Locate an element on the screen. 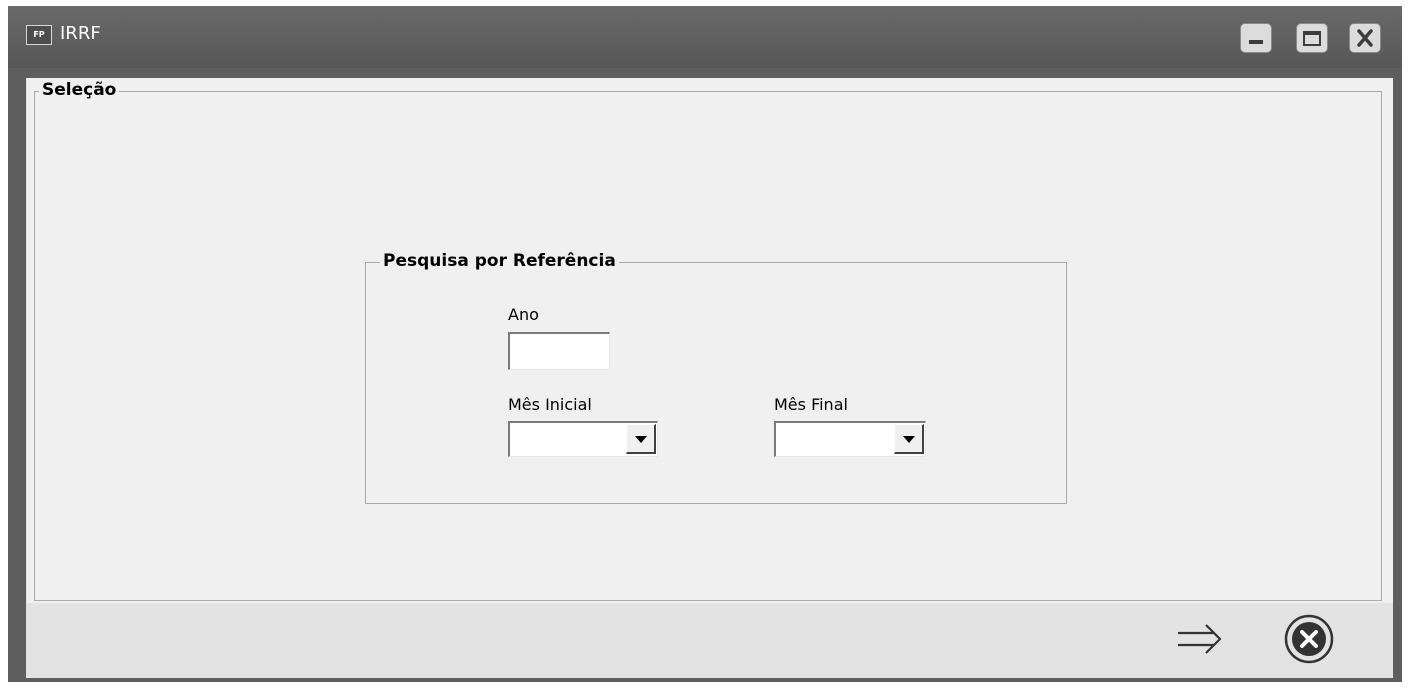 The height and width of the screenshot is (688, 1410). minimize-button is located at coordinates (1256, 38).